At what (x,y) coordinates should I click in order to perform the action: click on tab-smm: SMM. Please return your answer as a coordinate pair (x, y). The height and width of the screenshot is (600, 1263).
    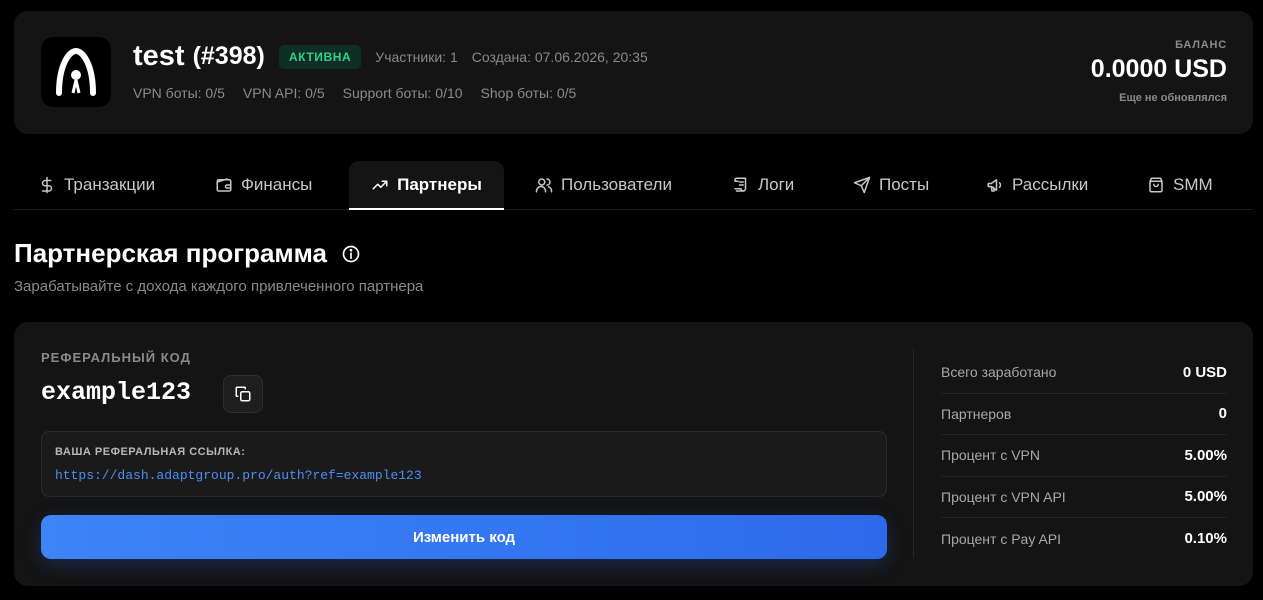
    Looking at the image, I should click on (1180, 185).